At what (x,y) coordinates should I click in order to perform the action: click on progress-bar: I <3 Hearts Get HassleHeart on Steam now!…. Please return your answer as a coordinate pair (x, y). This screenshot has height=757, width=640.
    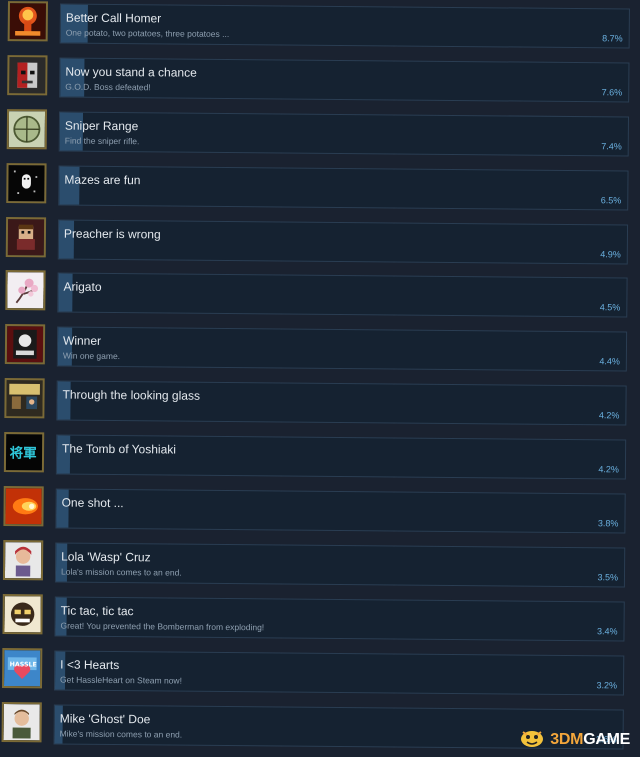
    Looking at the image, I should click on (339, 673).